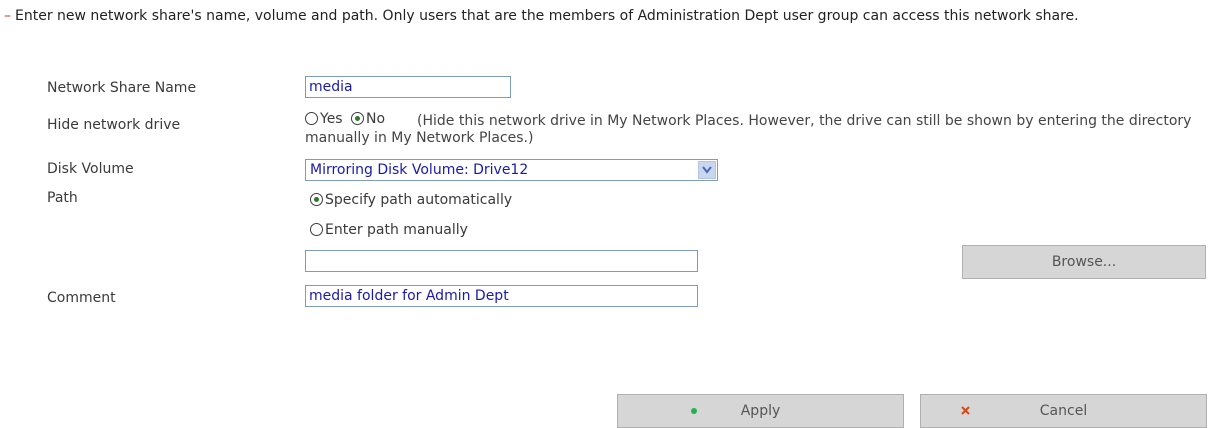  What do you see at coordinates (419, 170) in the screenshot?
I see `disk-volume-value: Mirroring Disk Volume: Drive12` at bounding box center [419, 170].